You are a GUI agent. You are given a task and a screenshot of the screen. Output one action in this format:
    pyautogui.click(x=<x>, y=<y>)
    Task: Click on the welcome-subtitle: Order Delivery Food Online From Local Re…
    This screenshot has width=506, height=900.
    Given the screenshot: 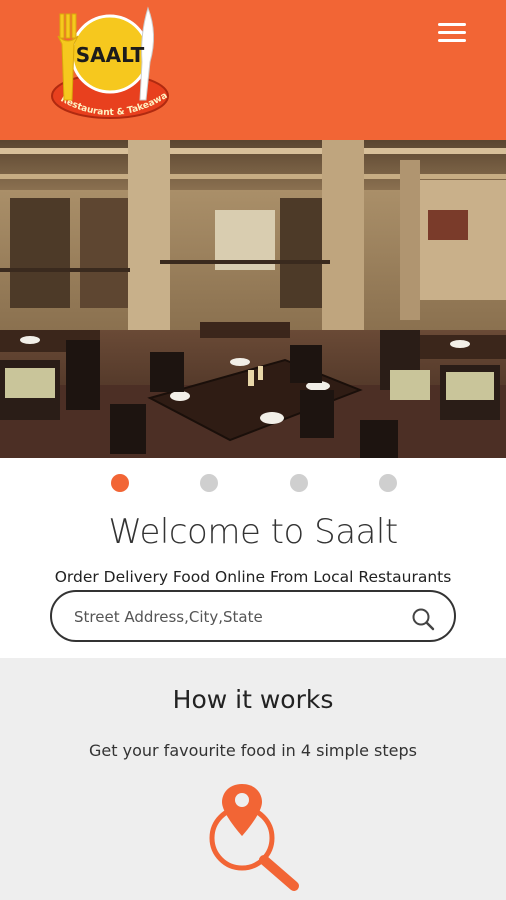 What is the action you would take?
    pyautogui.click(x=253, y=577)
    